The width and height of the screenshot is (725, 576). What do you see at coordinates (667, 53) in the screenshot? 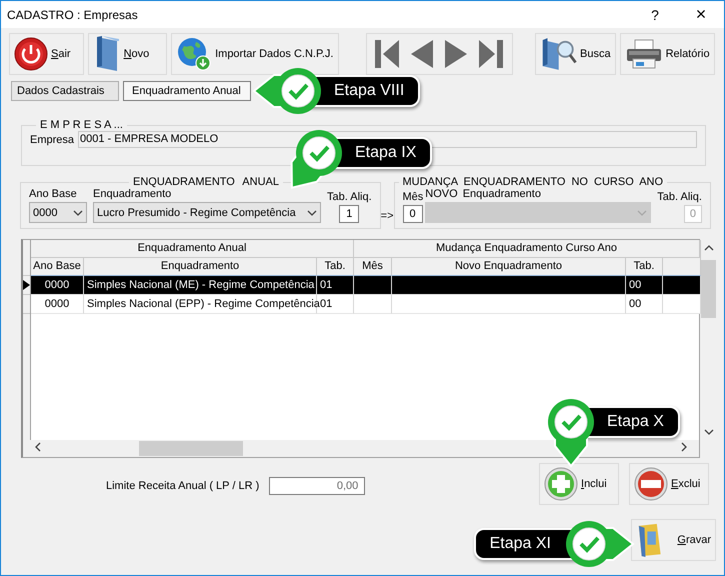
I see `toolbar-button: Relatório` at bounding box center [667, 53].